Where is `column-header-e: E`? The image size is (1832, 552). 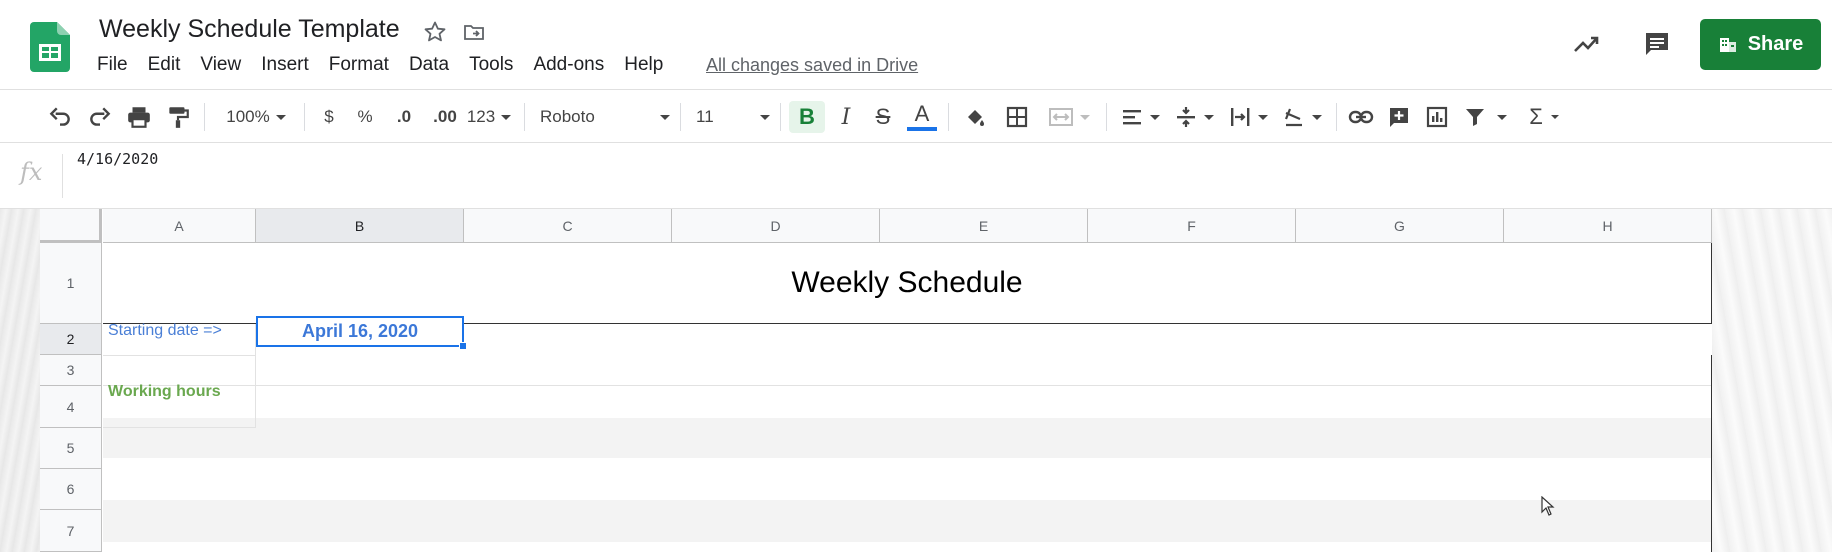
column-header-e: E is located at coordinates (984, 226).